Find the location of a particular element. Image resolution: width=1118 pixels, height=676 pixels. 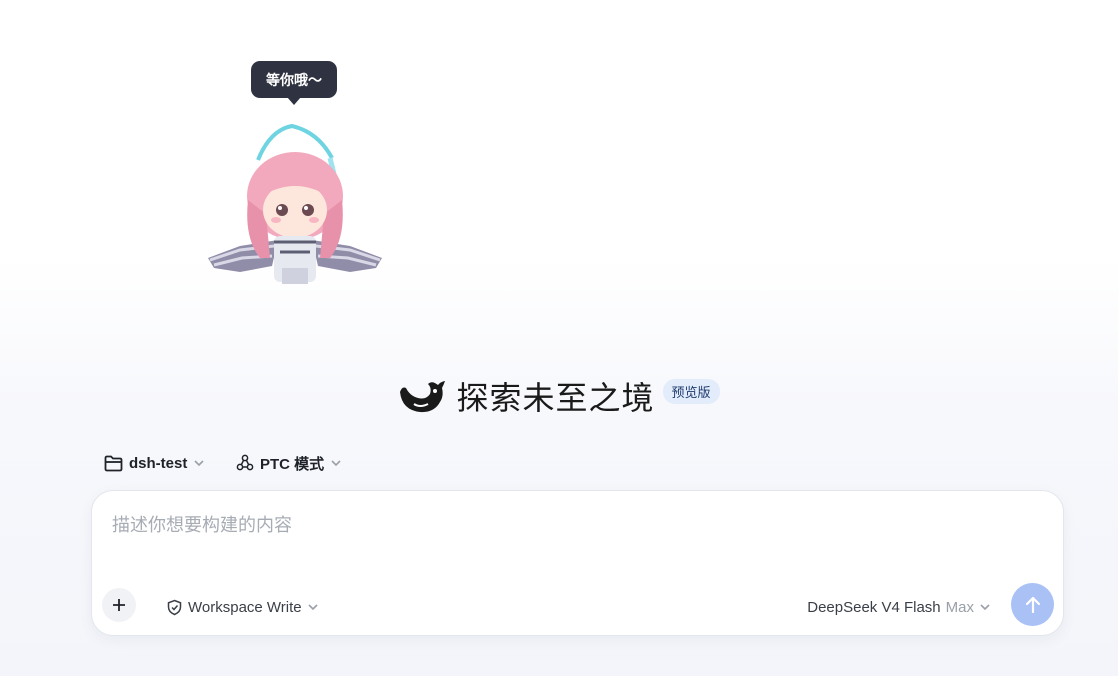

nodes-icon is located at coordinates (245, 462).